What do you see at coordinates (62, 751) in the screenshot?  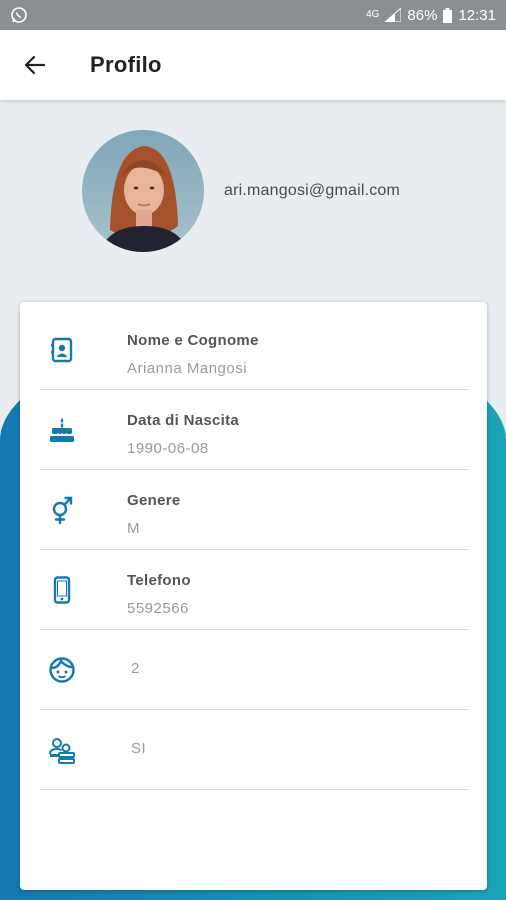 I see `people-icon` at bounding box center [62, 751].